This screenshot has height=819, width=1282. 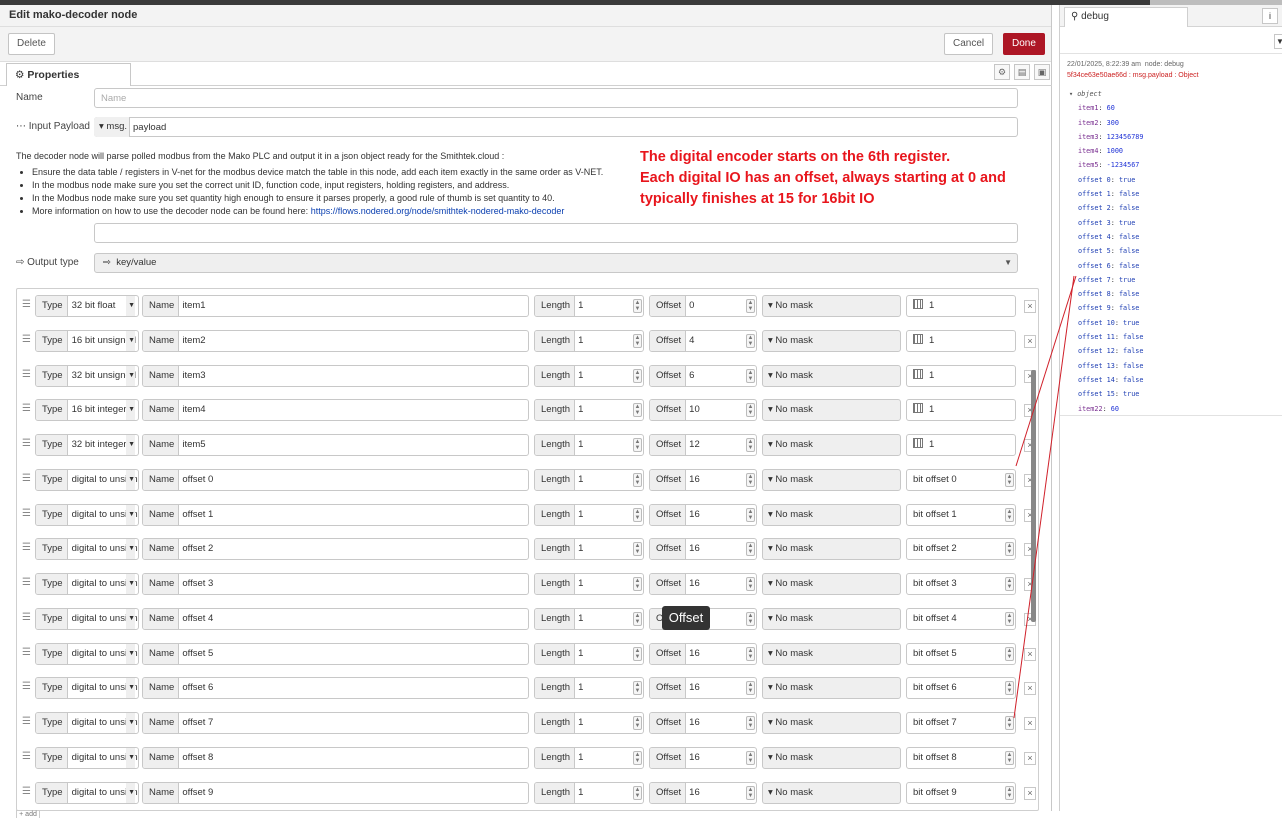 What do you see at coordinates (1270, 16) in the screenshot?
I see `info-icon: i` at bounding box center [1270, 16].